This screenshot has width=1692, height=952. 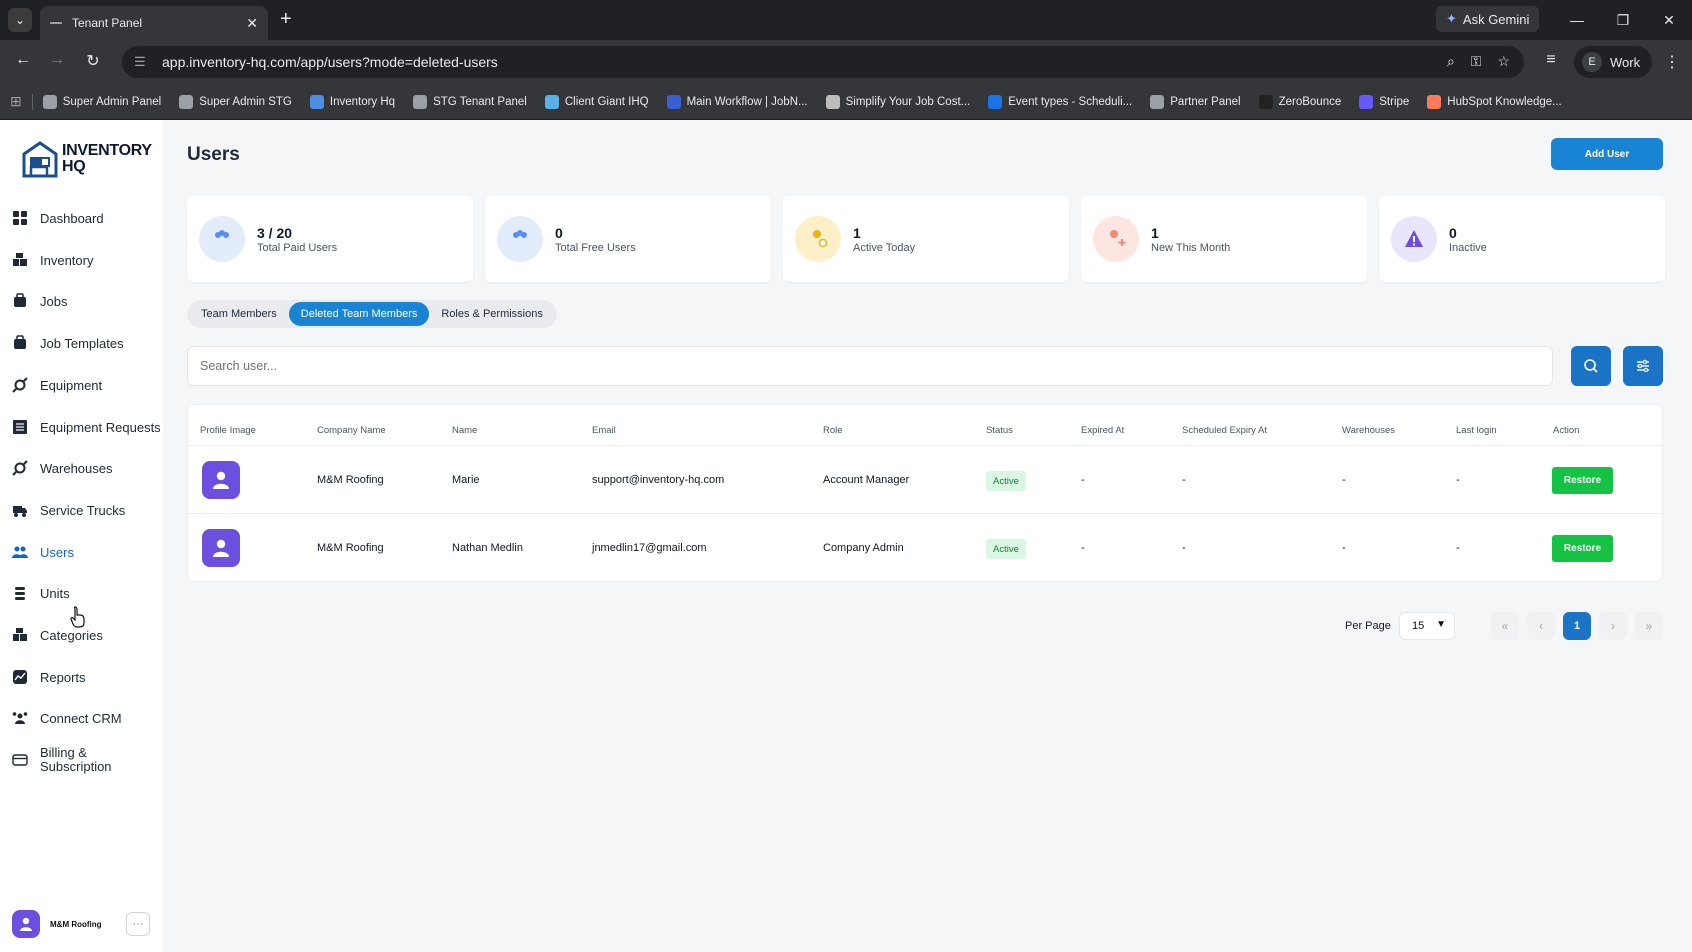 I want to click on bookmark-item: Inventory Hq, so click(x=352, y=101).